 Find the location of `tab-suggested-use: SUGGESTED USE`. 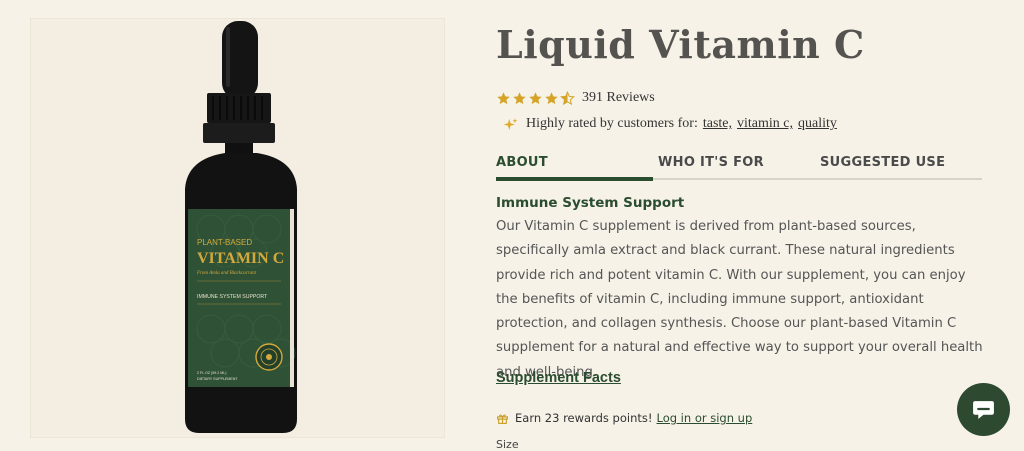

tab-suggested-use: SUGGESTED USE is located at coordinates (901, 166).